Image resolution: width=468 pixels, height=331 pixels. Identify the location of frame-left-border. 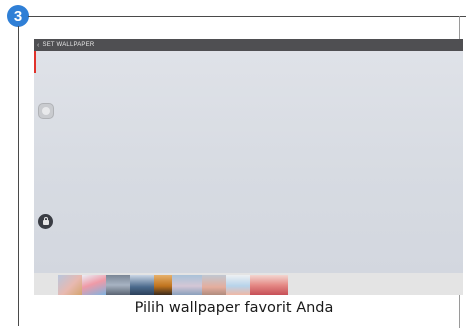
(18, 176).